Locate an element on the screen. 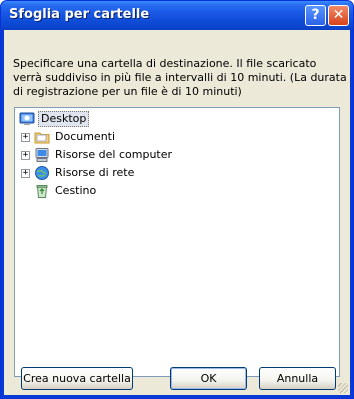 This screenshot has height=399, width=354. help-button: ? is located at coordinates (315, 15).